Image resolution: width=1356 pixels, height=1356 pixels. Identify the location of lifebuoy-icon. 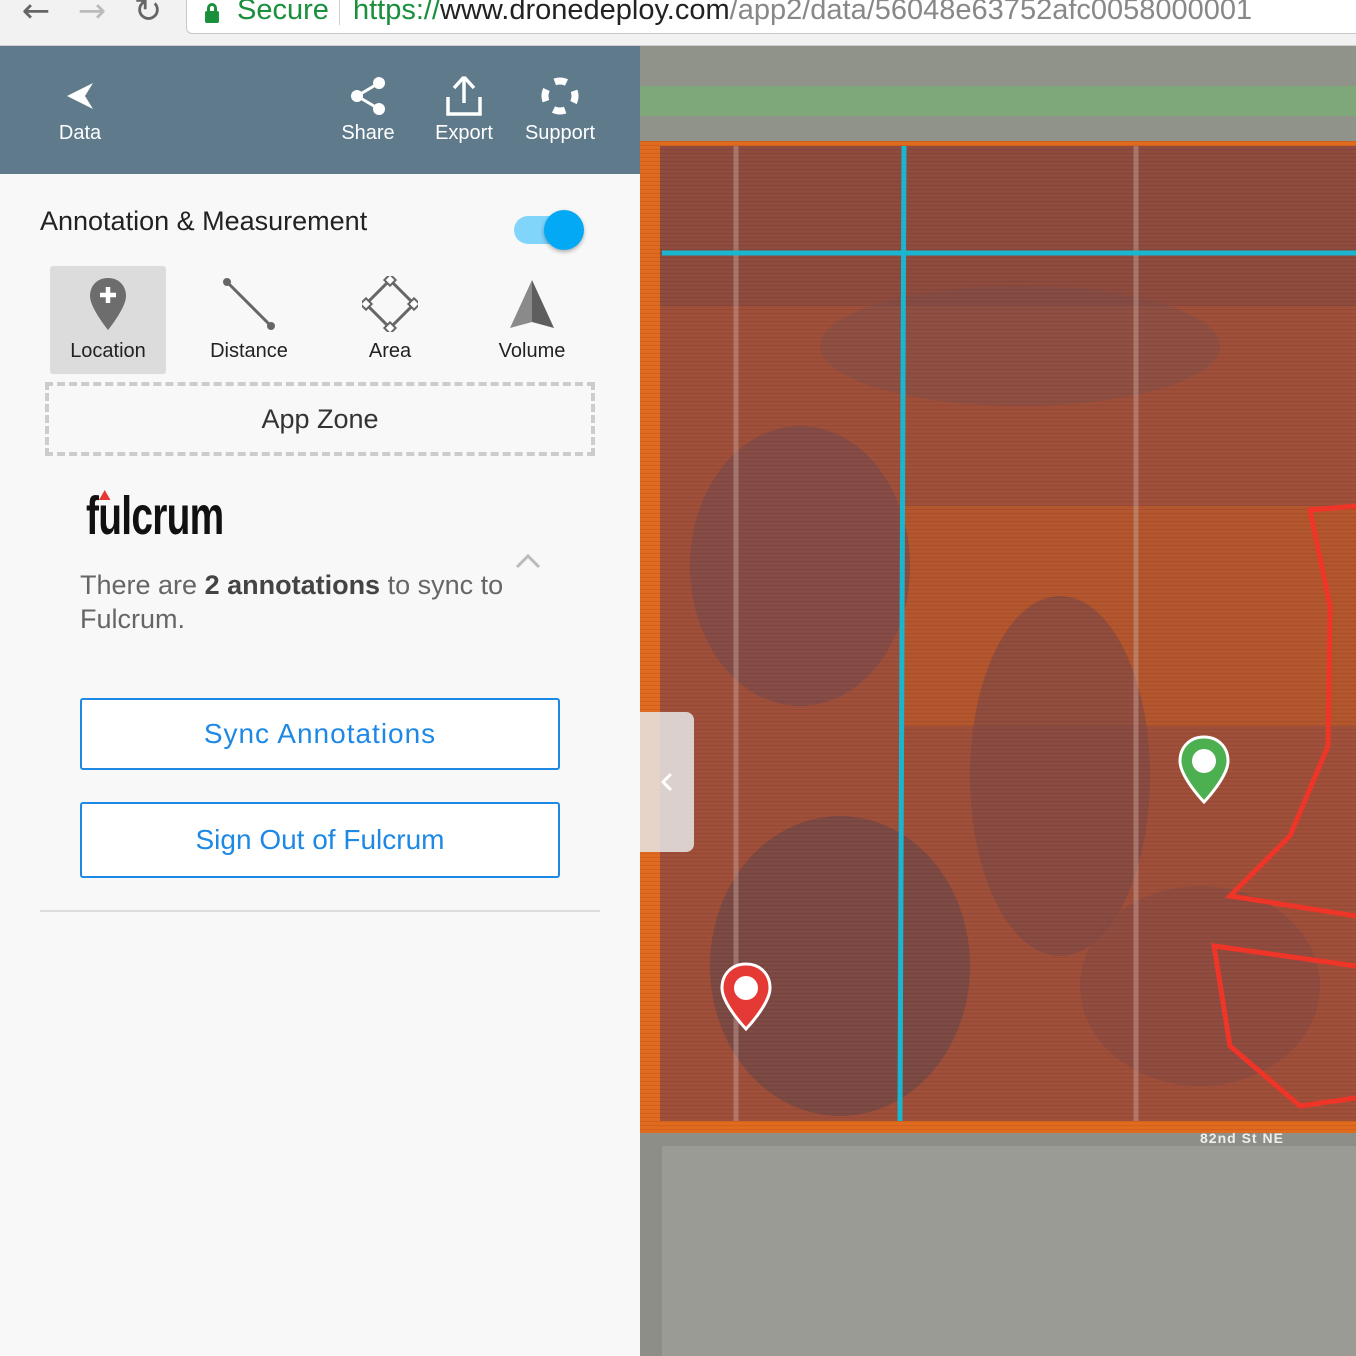
(560, 96).